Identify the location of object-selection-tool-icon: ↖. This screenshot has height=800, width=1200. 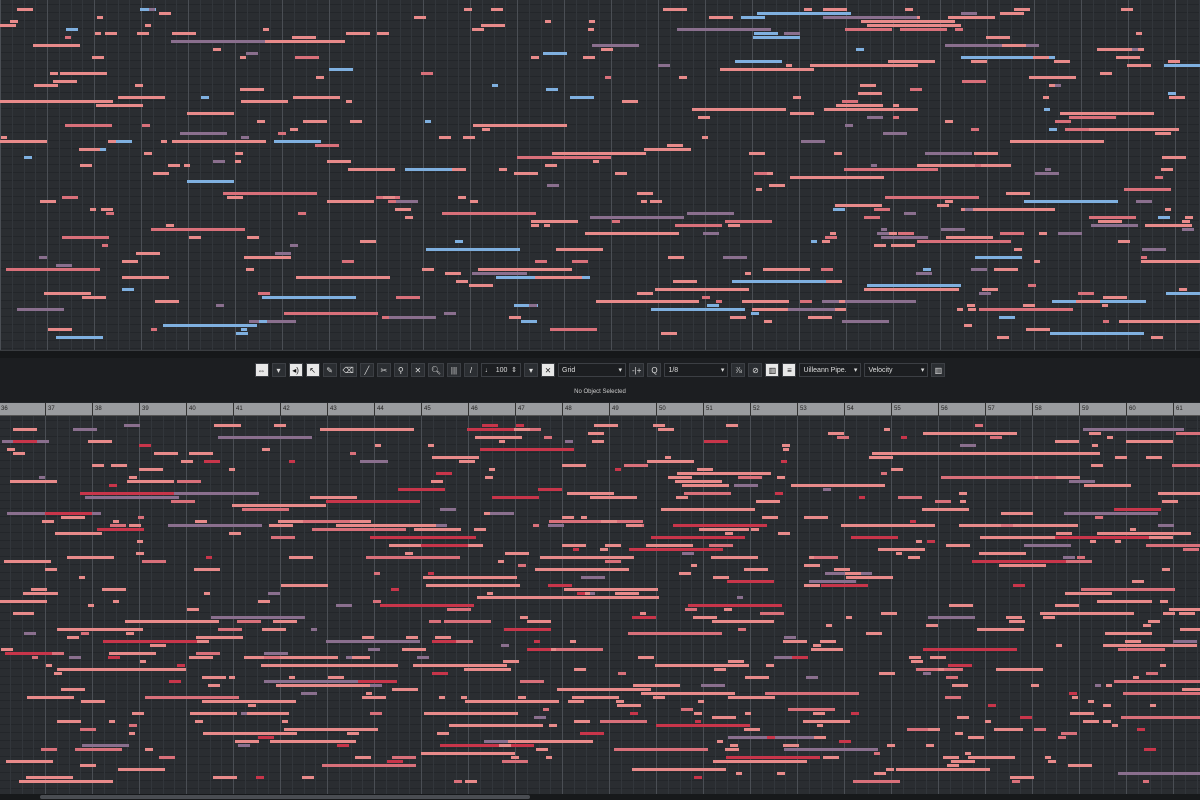
(312, 370).